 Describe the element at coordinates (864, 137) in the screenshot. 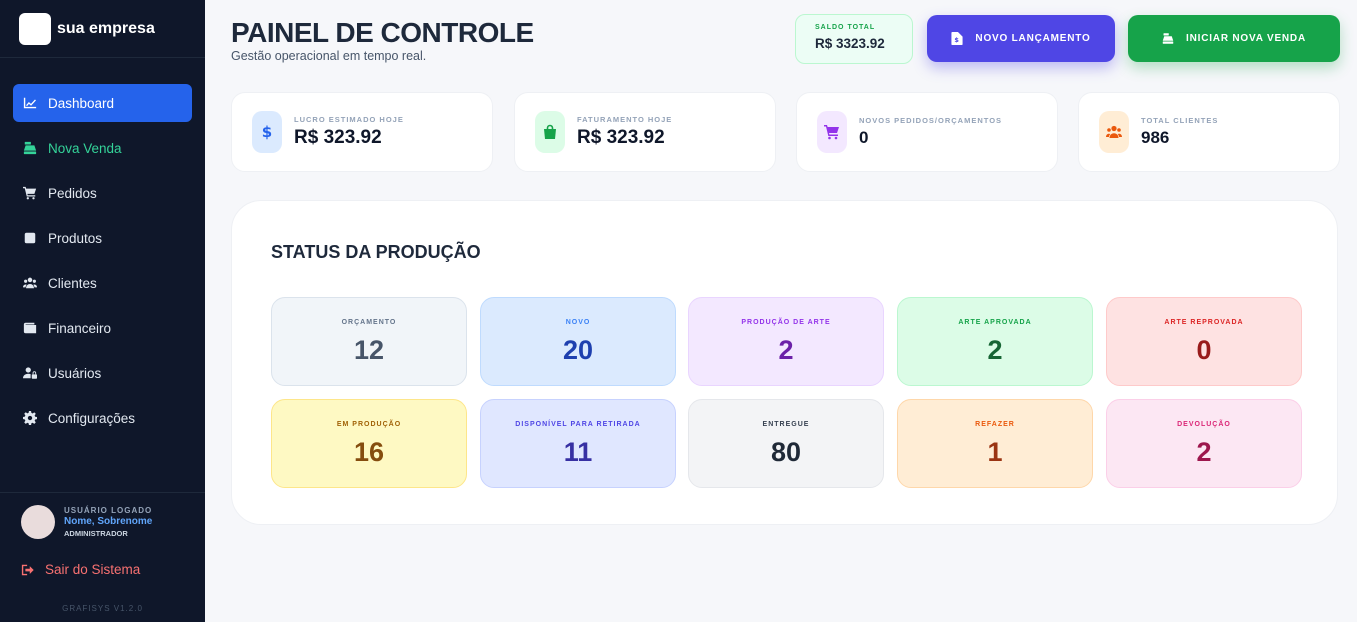

I see `stat-value: 0` at that location.